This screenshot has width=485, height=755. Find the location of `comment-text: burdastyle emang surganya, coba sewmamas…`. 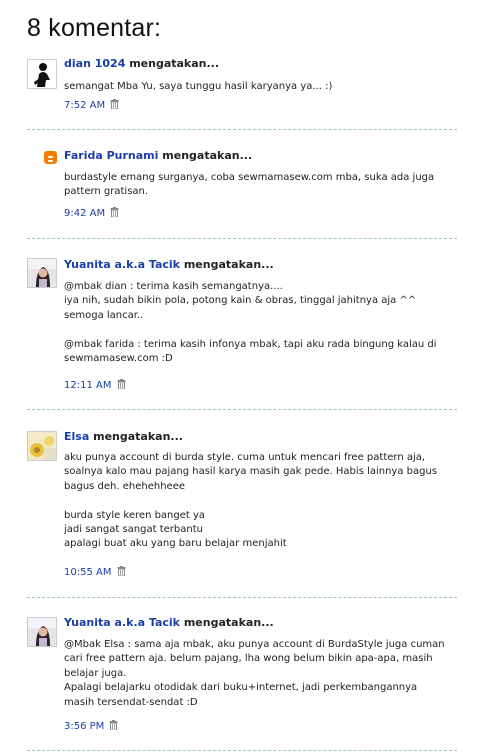

comment-text: burdastyle emang surganya, coba sewmamas… is located at coordinates (249, 185).